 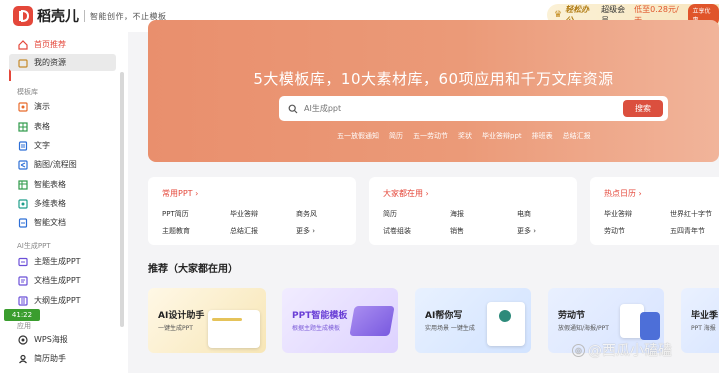 I want to click on tile-title: 毕业季, so click(x=705, y=316).